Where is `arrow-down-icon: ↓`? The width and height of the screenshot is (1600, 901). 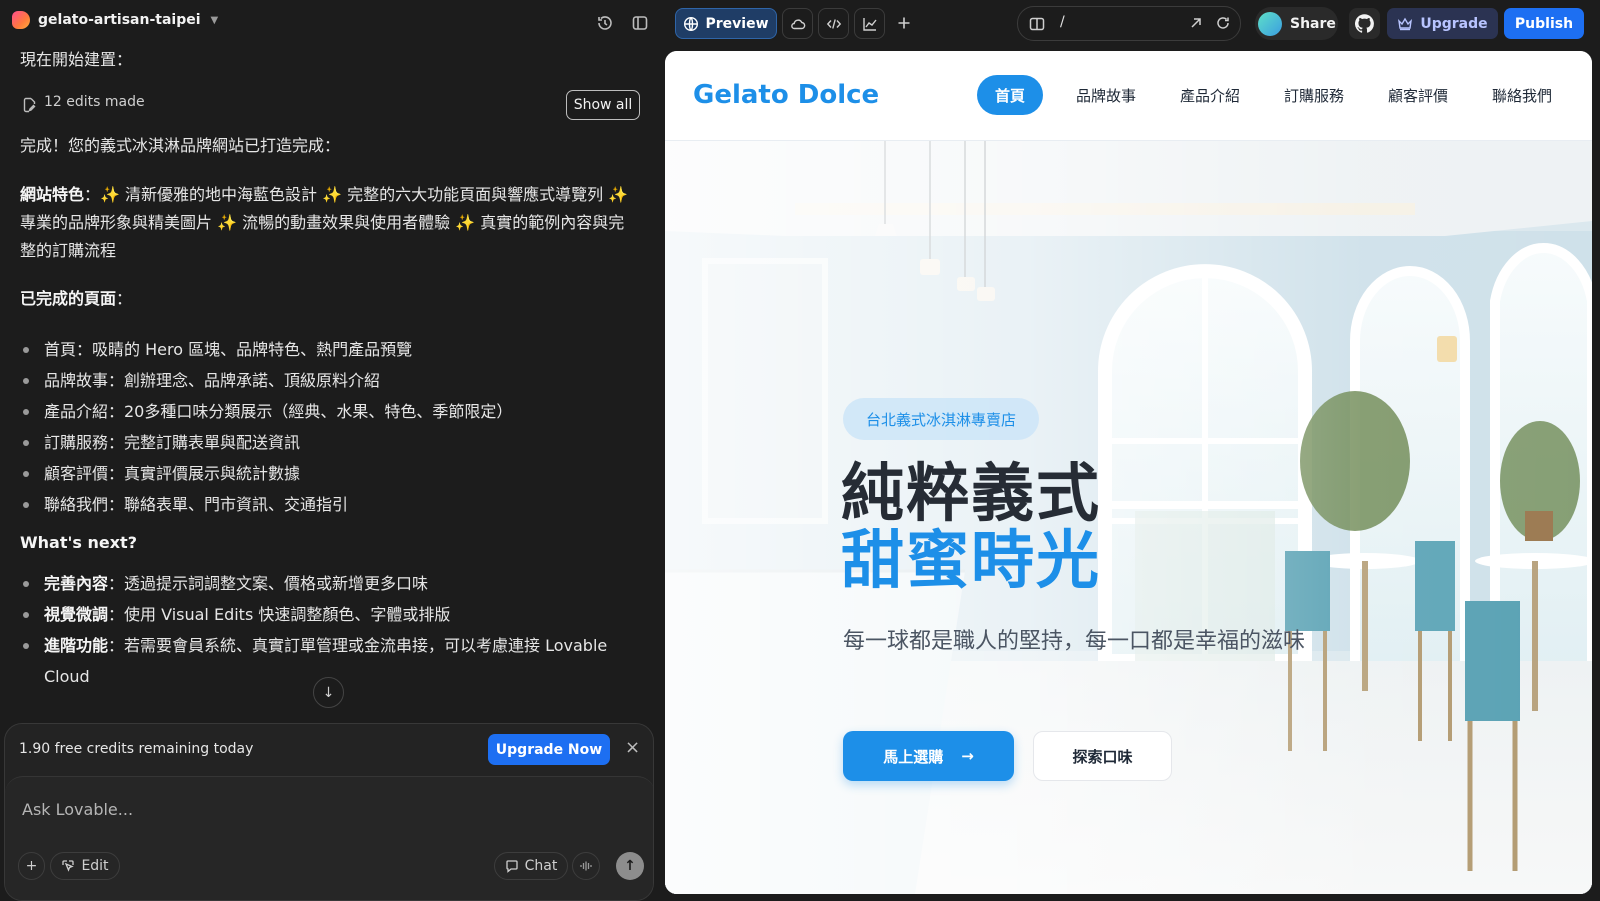 arrow-down-icon: ↓ is located at coordinates (328, 692).